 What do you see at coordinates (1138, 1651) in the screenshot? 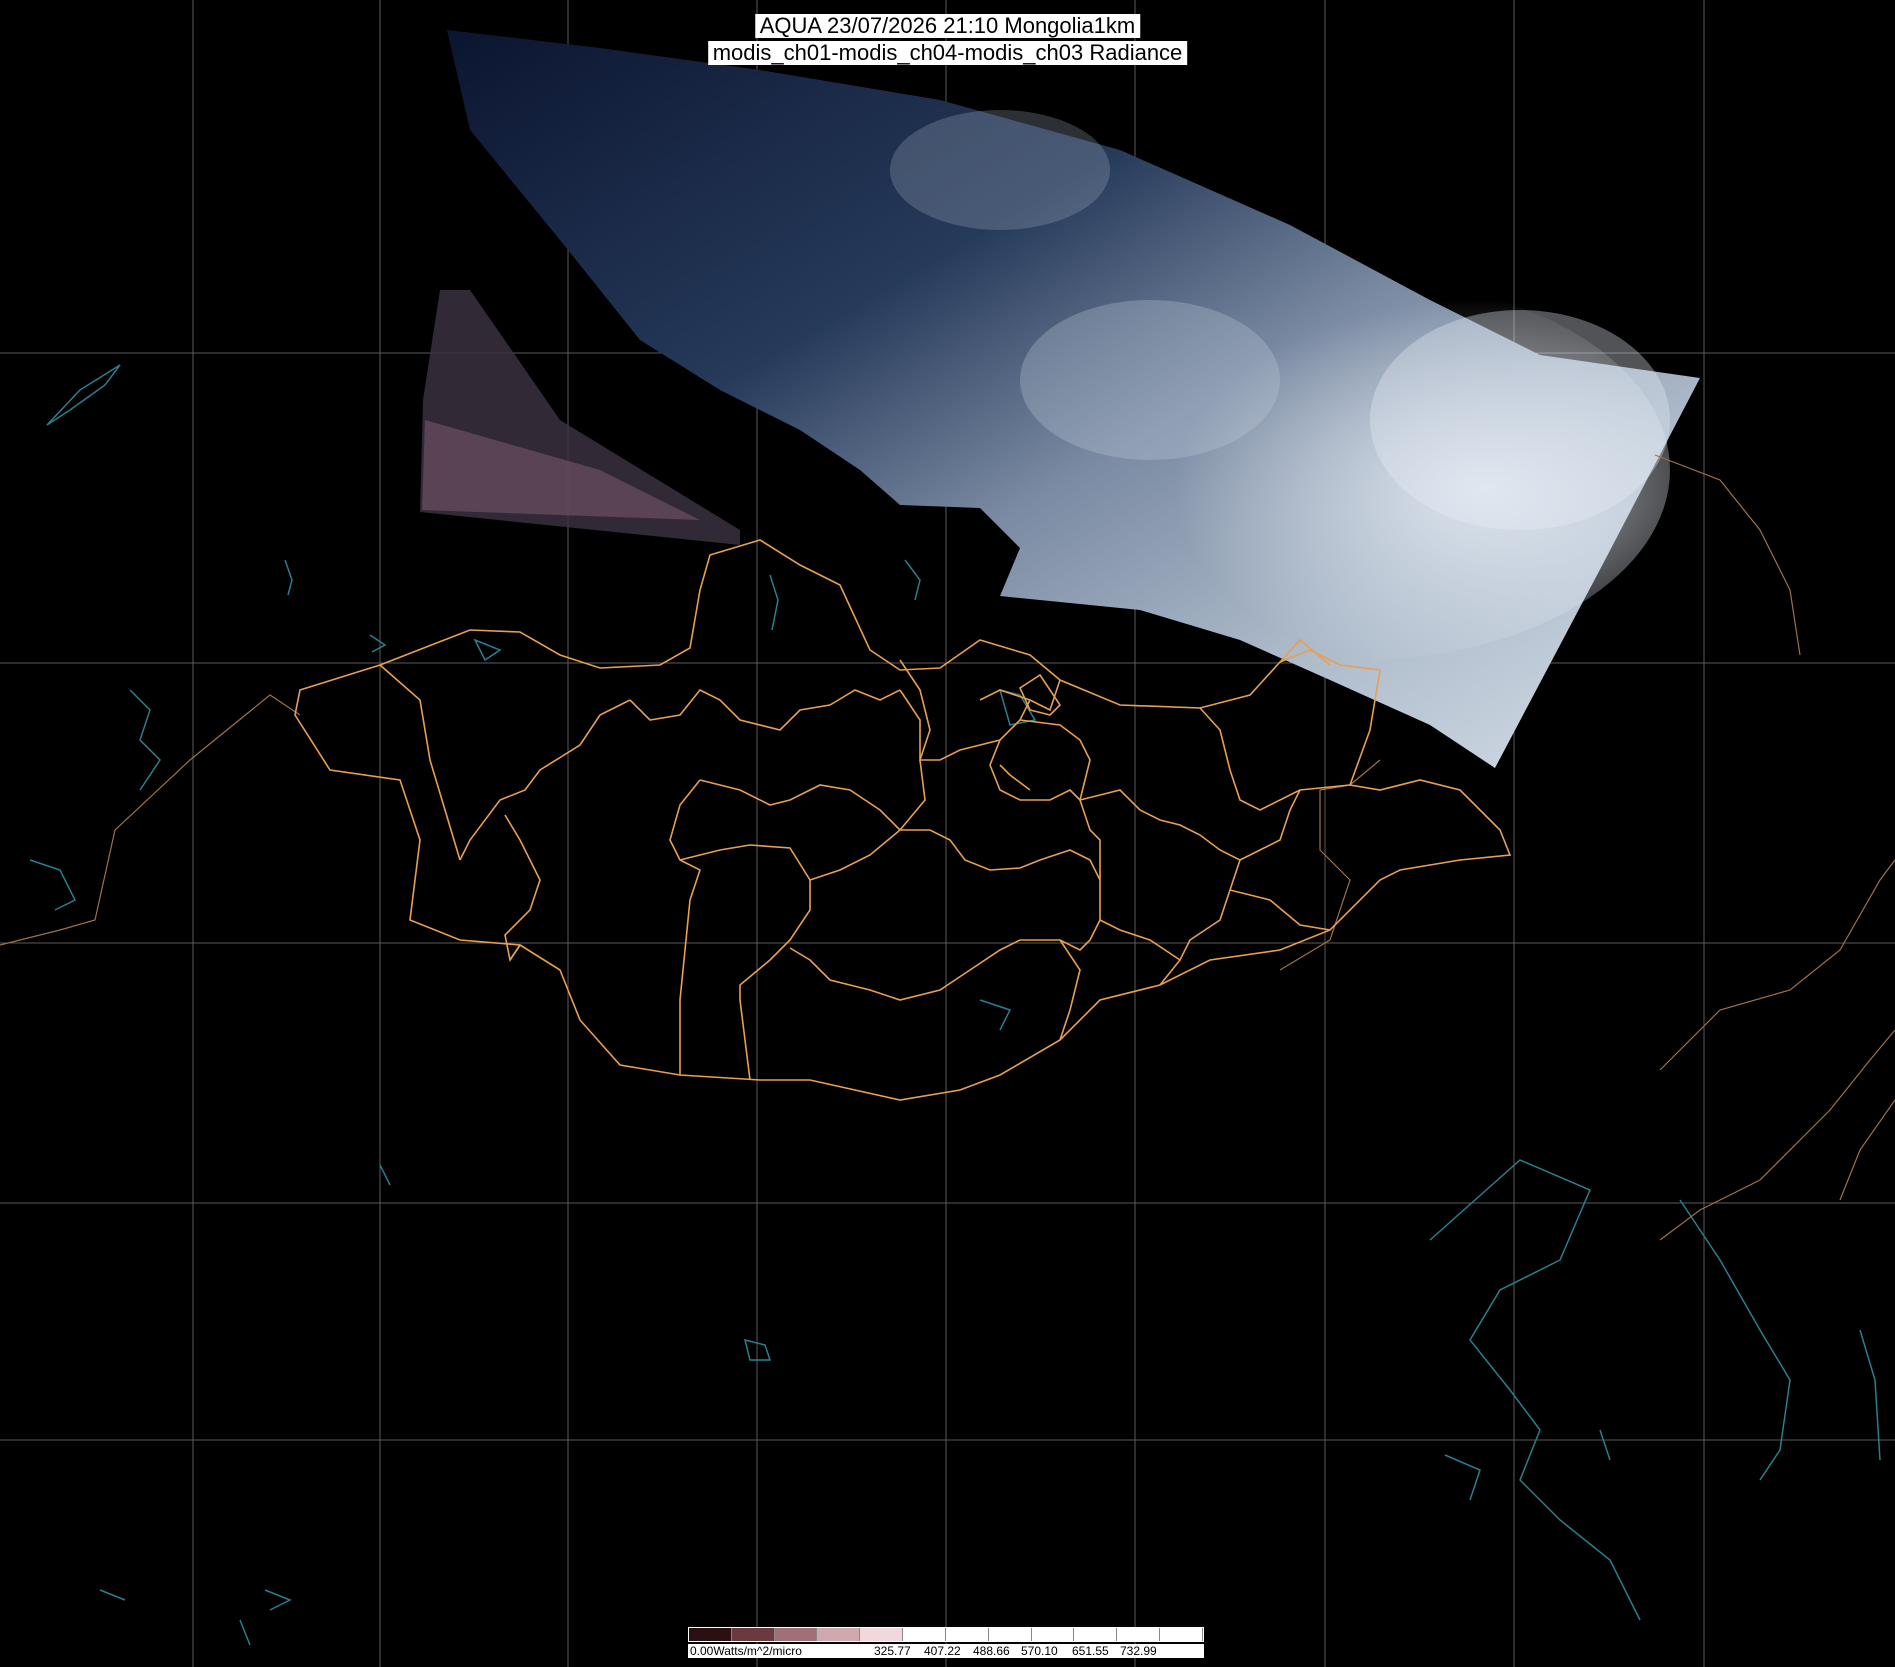
I see `legend-tick-label: 732.99` at bounding box center [1138, 1651].